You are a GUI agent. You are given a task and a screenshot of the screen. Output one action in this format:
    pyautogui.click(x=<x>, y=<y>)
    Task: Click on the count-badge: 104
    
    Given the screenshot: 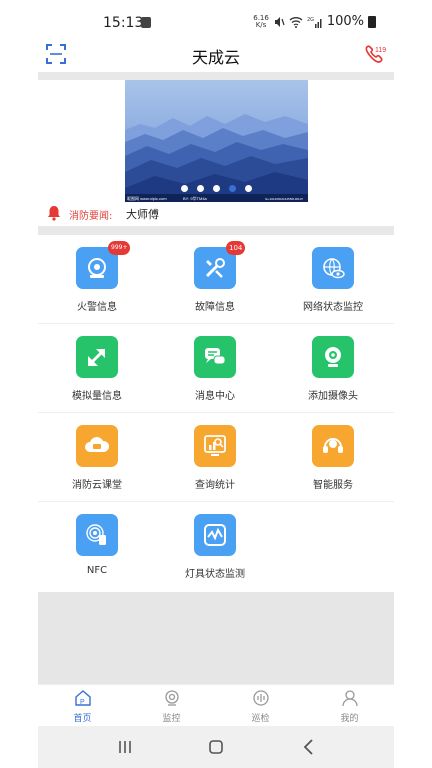 What is the action you would take?
    pyautogui.click(x=236, y=248)
    